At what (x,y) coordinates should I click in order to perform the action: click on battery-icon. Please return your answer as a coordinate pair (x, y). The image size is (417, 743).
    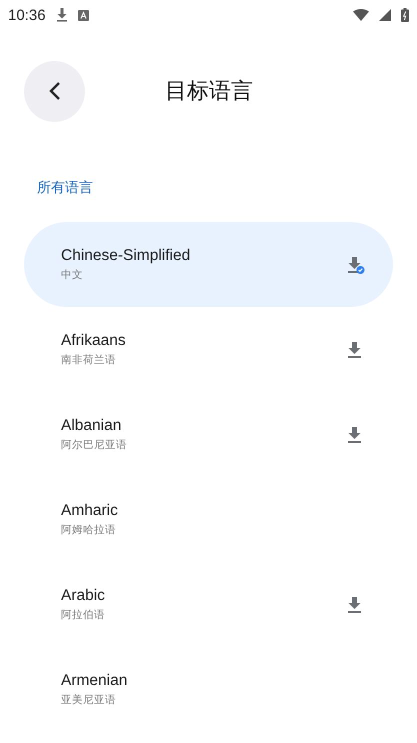
    Looking at the image, I should click on (405, 15).